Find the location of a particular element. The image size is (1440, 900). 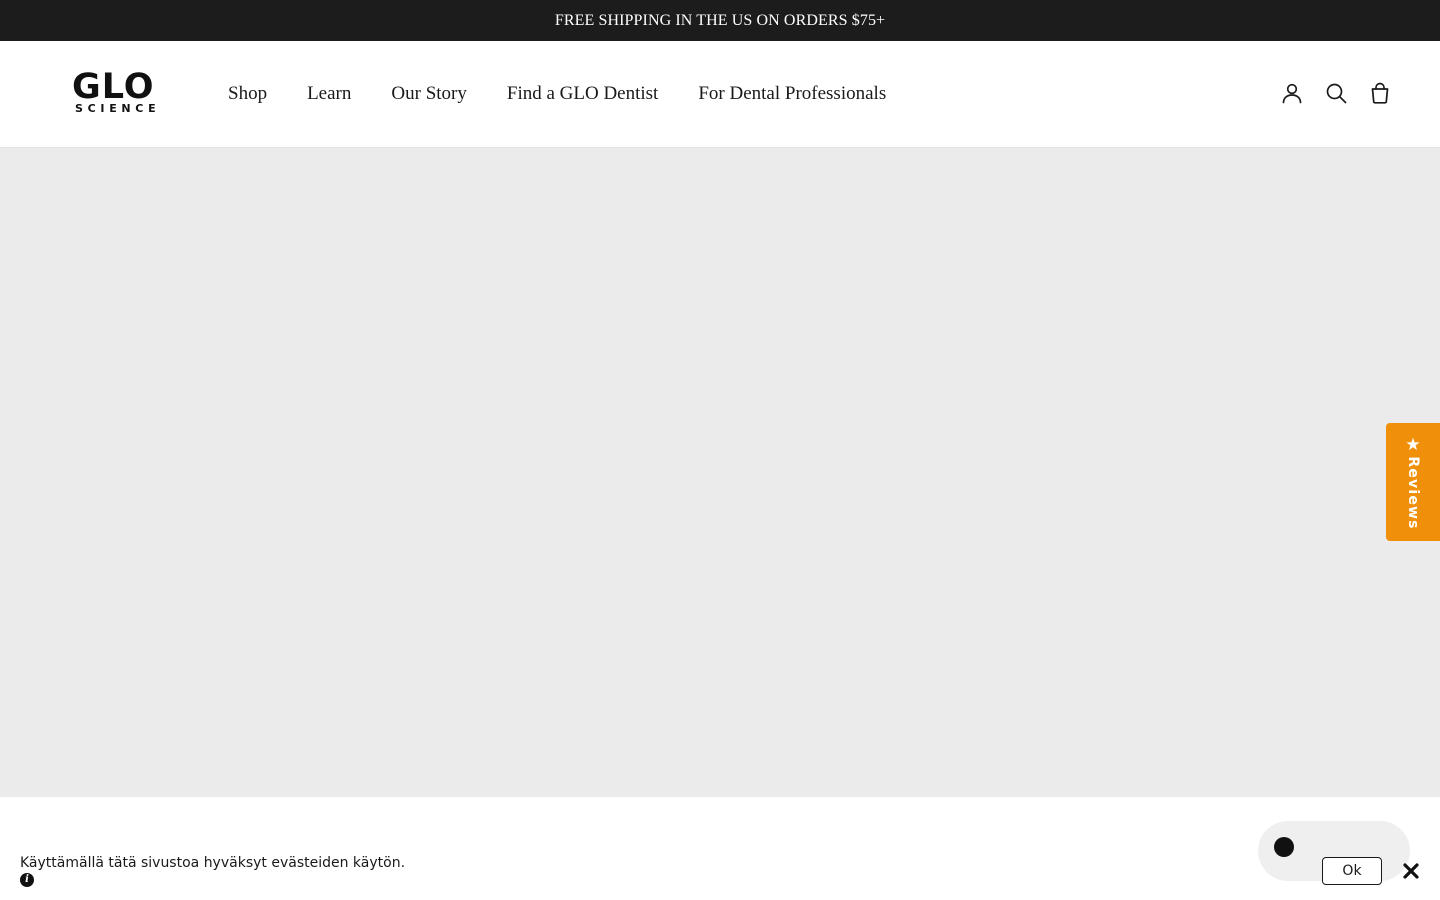

nav-item-shop: Shop is located at coordinates (247, 94).